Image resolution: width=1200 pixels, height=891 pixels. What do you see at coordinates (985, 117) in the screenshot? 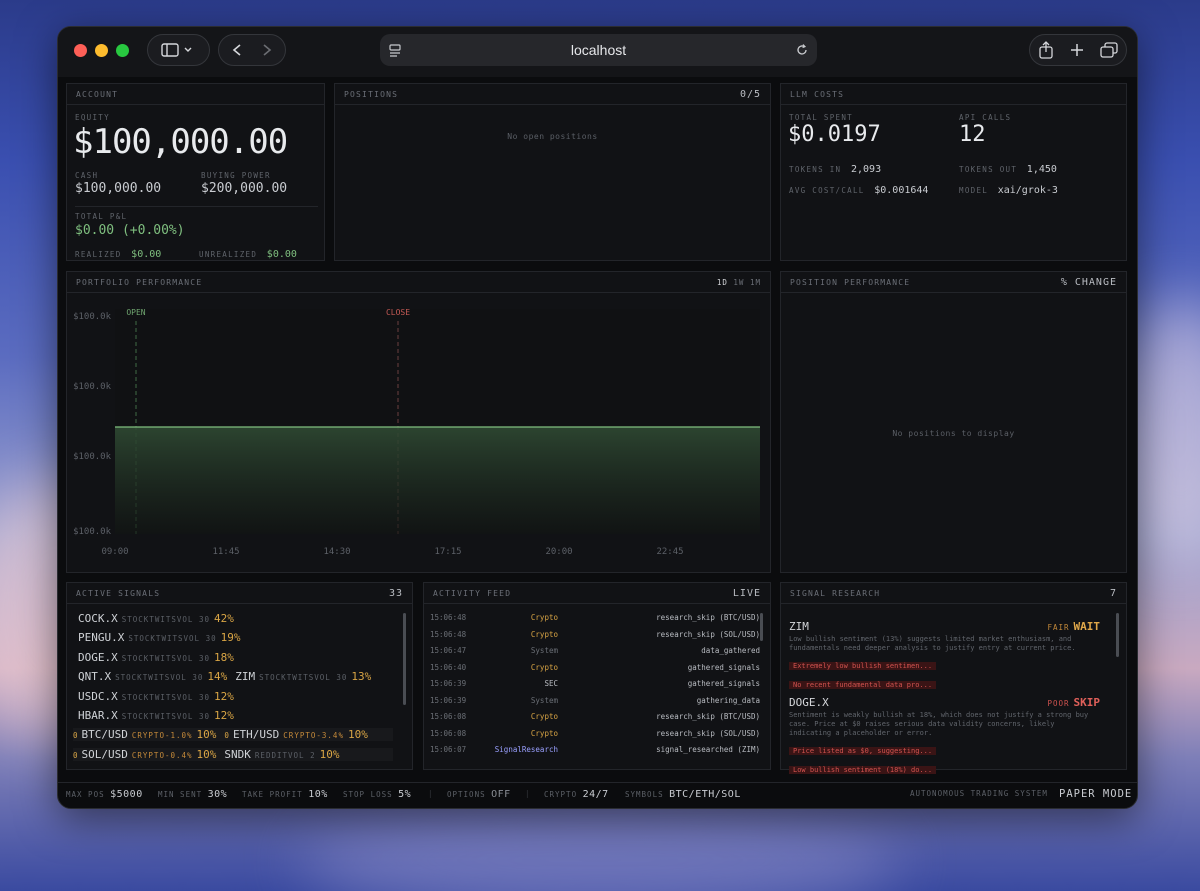
I see `api-calls-label: API CALLS` at bounding box center [985, 117].